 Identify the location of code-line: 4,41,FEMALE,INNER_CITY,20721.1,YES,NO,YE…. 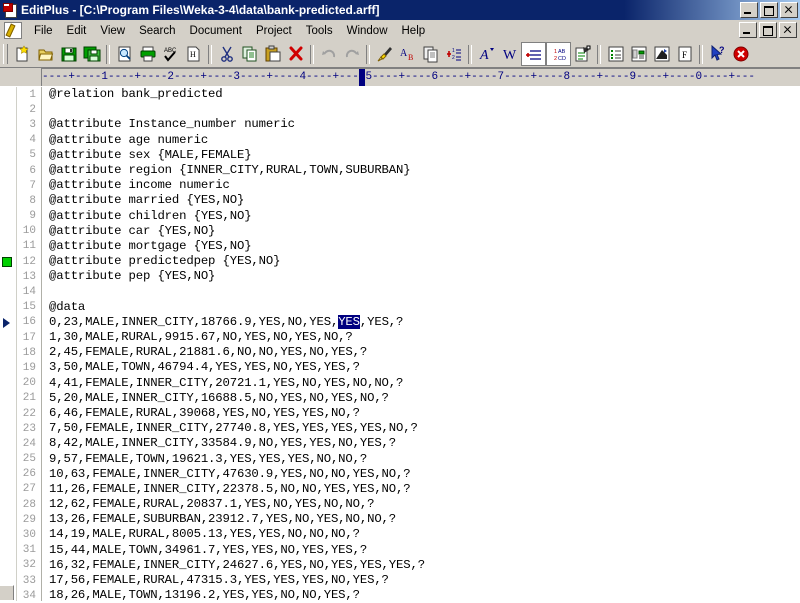
(424, 383).